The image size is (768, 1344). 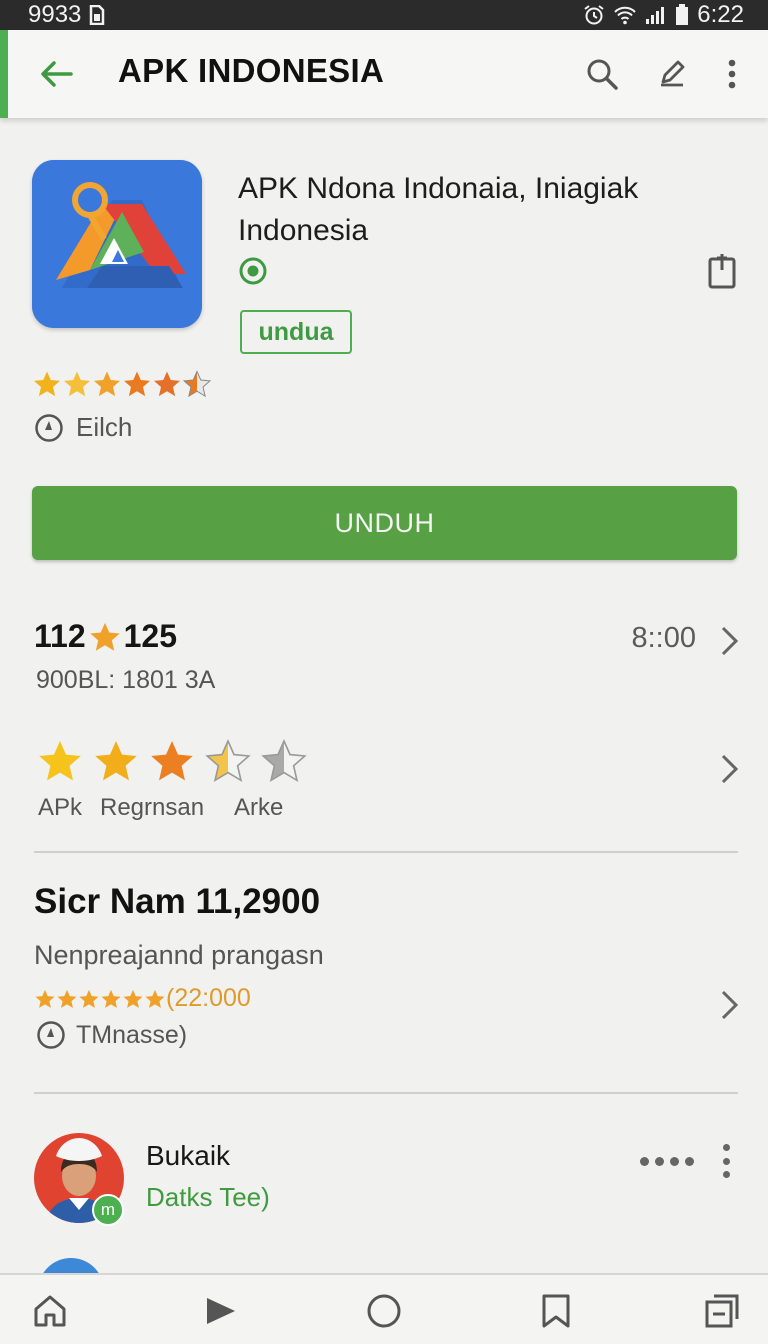 I want to click on alarm-icon, so click(x=594, y=15).